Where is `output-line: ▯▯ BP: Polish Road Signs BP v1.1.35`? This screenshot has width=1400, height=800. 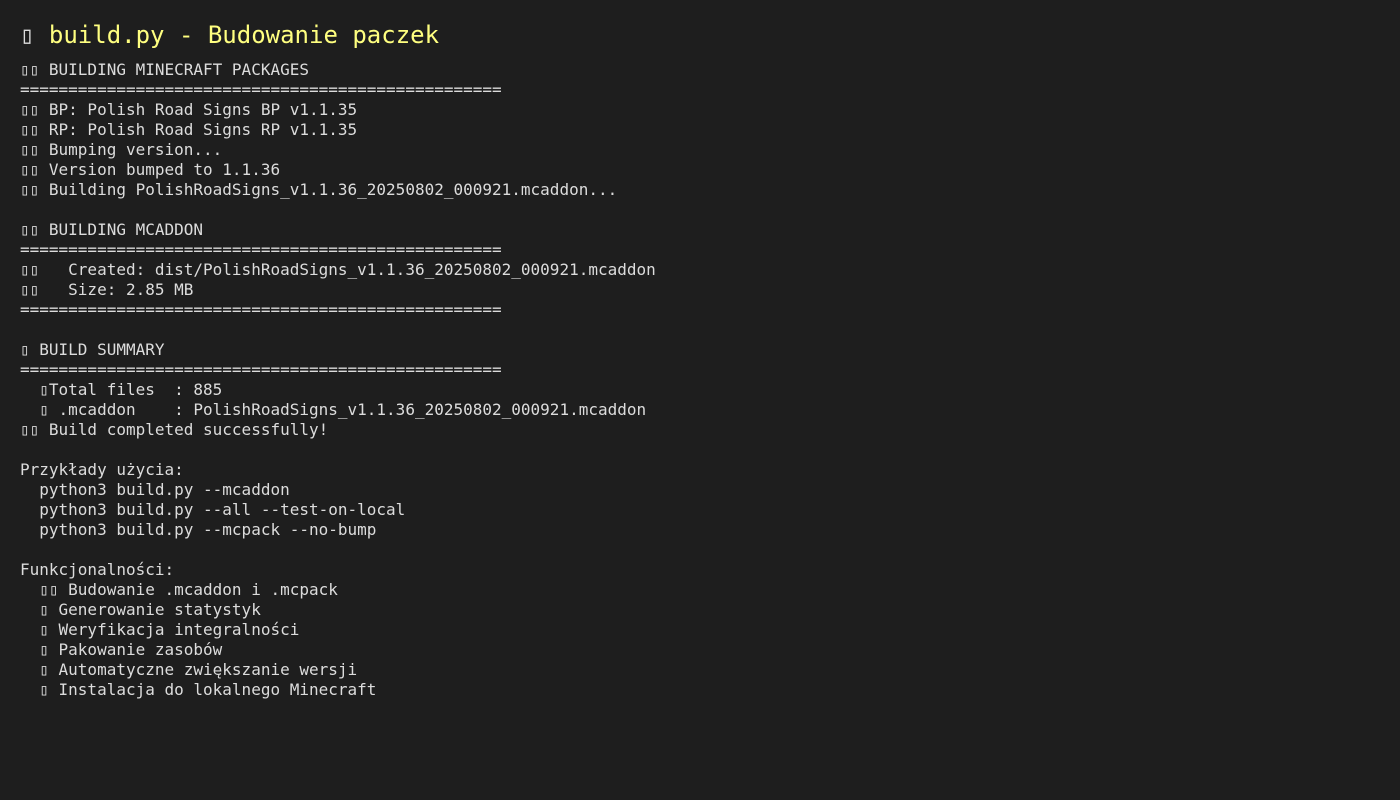 output-line: ▯▯ BP: Polish Road Signs BP v1.1.35 is located at coordinates (189, 109).